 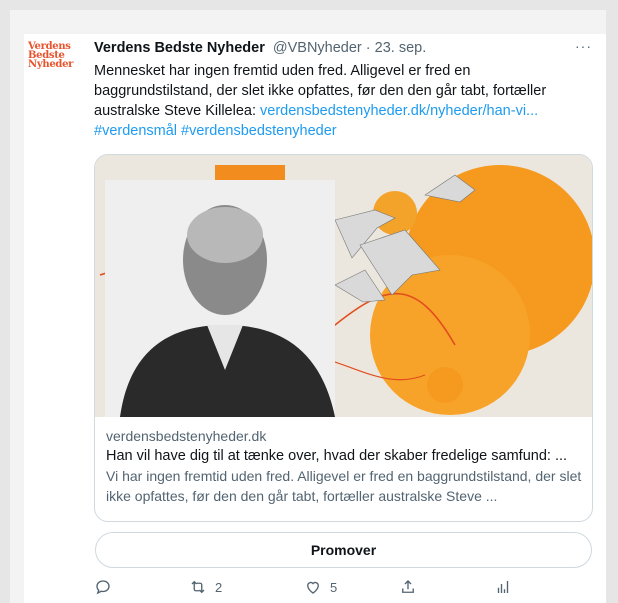 What do you see at coordinates (313, 587) in the screenshot?
I see `heart-icon` at bounding box center [313, 587].